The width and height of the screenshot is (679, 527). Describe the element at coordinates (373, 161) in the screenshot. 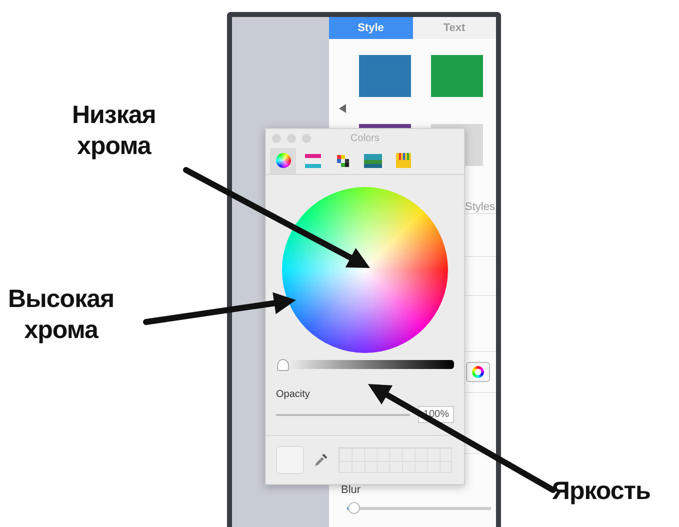

I see `image-icon` at that location.